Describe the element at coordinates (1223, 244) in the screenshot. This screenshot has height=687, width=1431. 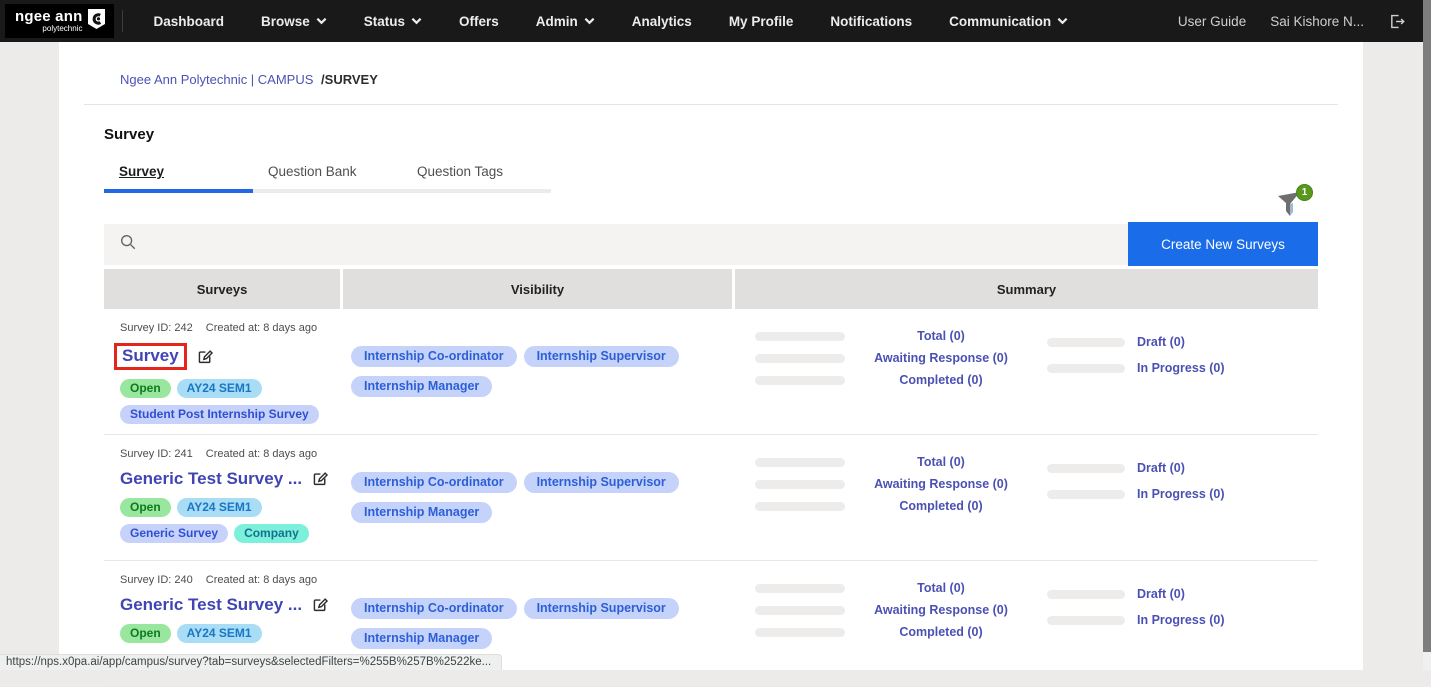
I see `create-new-surveys-button: Create New Surveys` at that location.